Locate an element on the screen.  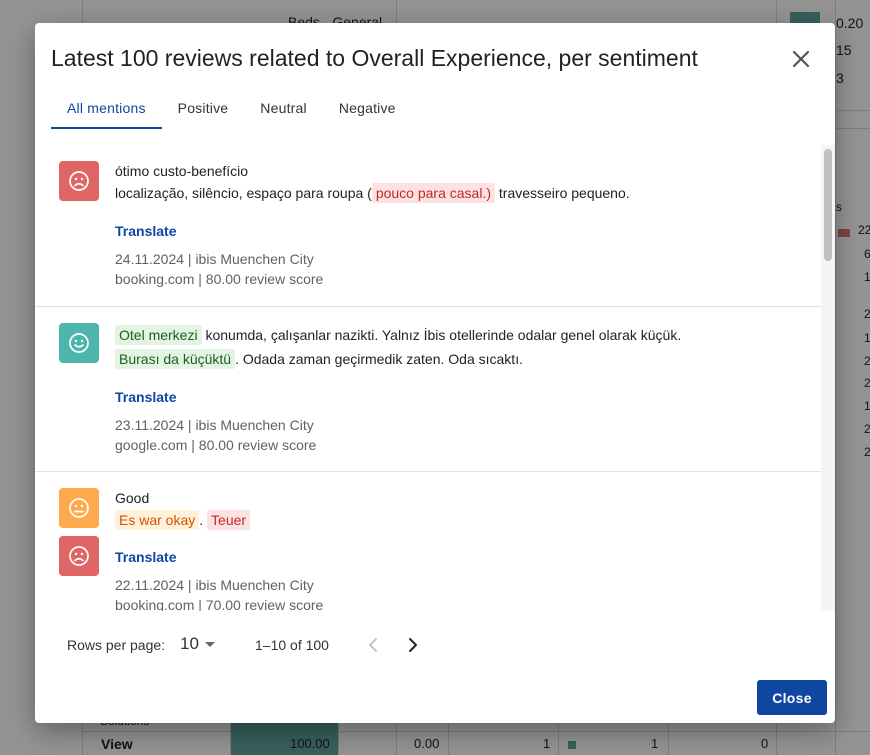
tab-positive: Positive is located at coordinates (203, 112).